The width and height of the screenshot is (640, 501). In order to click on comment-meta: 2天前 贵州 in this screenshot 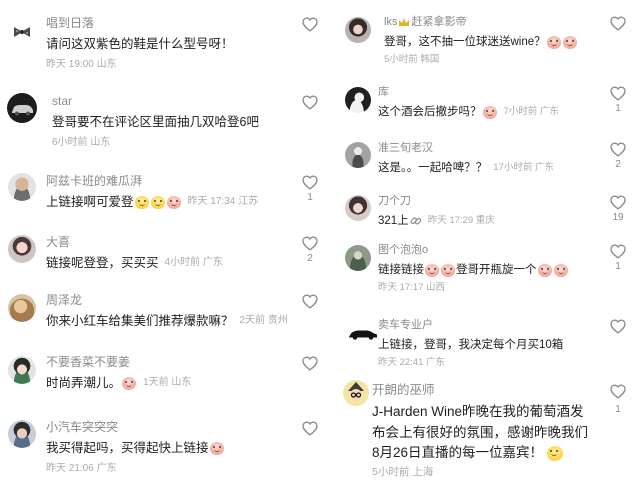, I will do `click(263, 320)`.